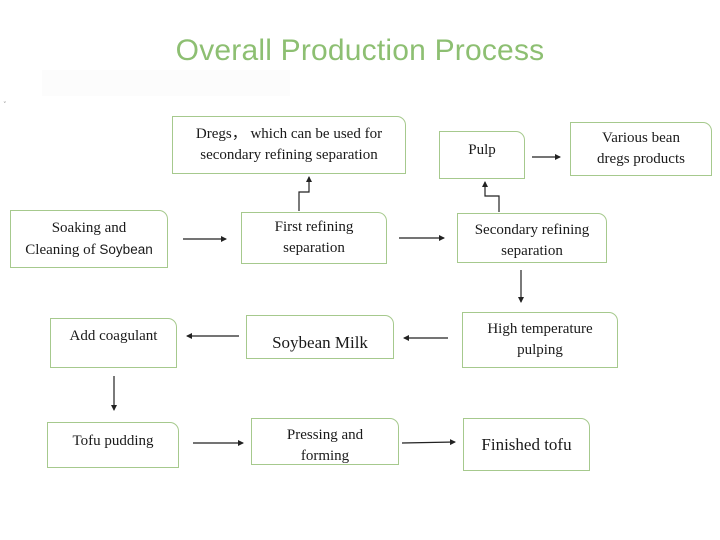 This screenshot has width=720, height=540. I want to click on arrow-first-refining-to-dregs, so click(305, 193).